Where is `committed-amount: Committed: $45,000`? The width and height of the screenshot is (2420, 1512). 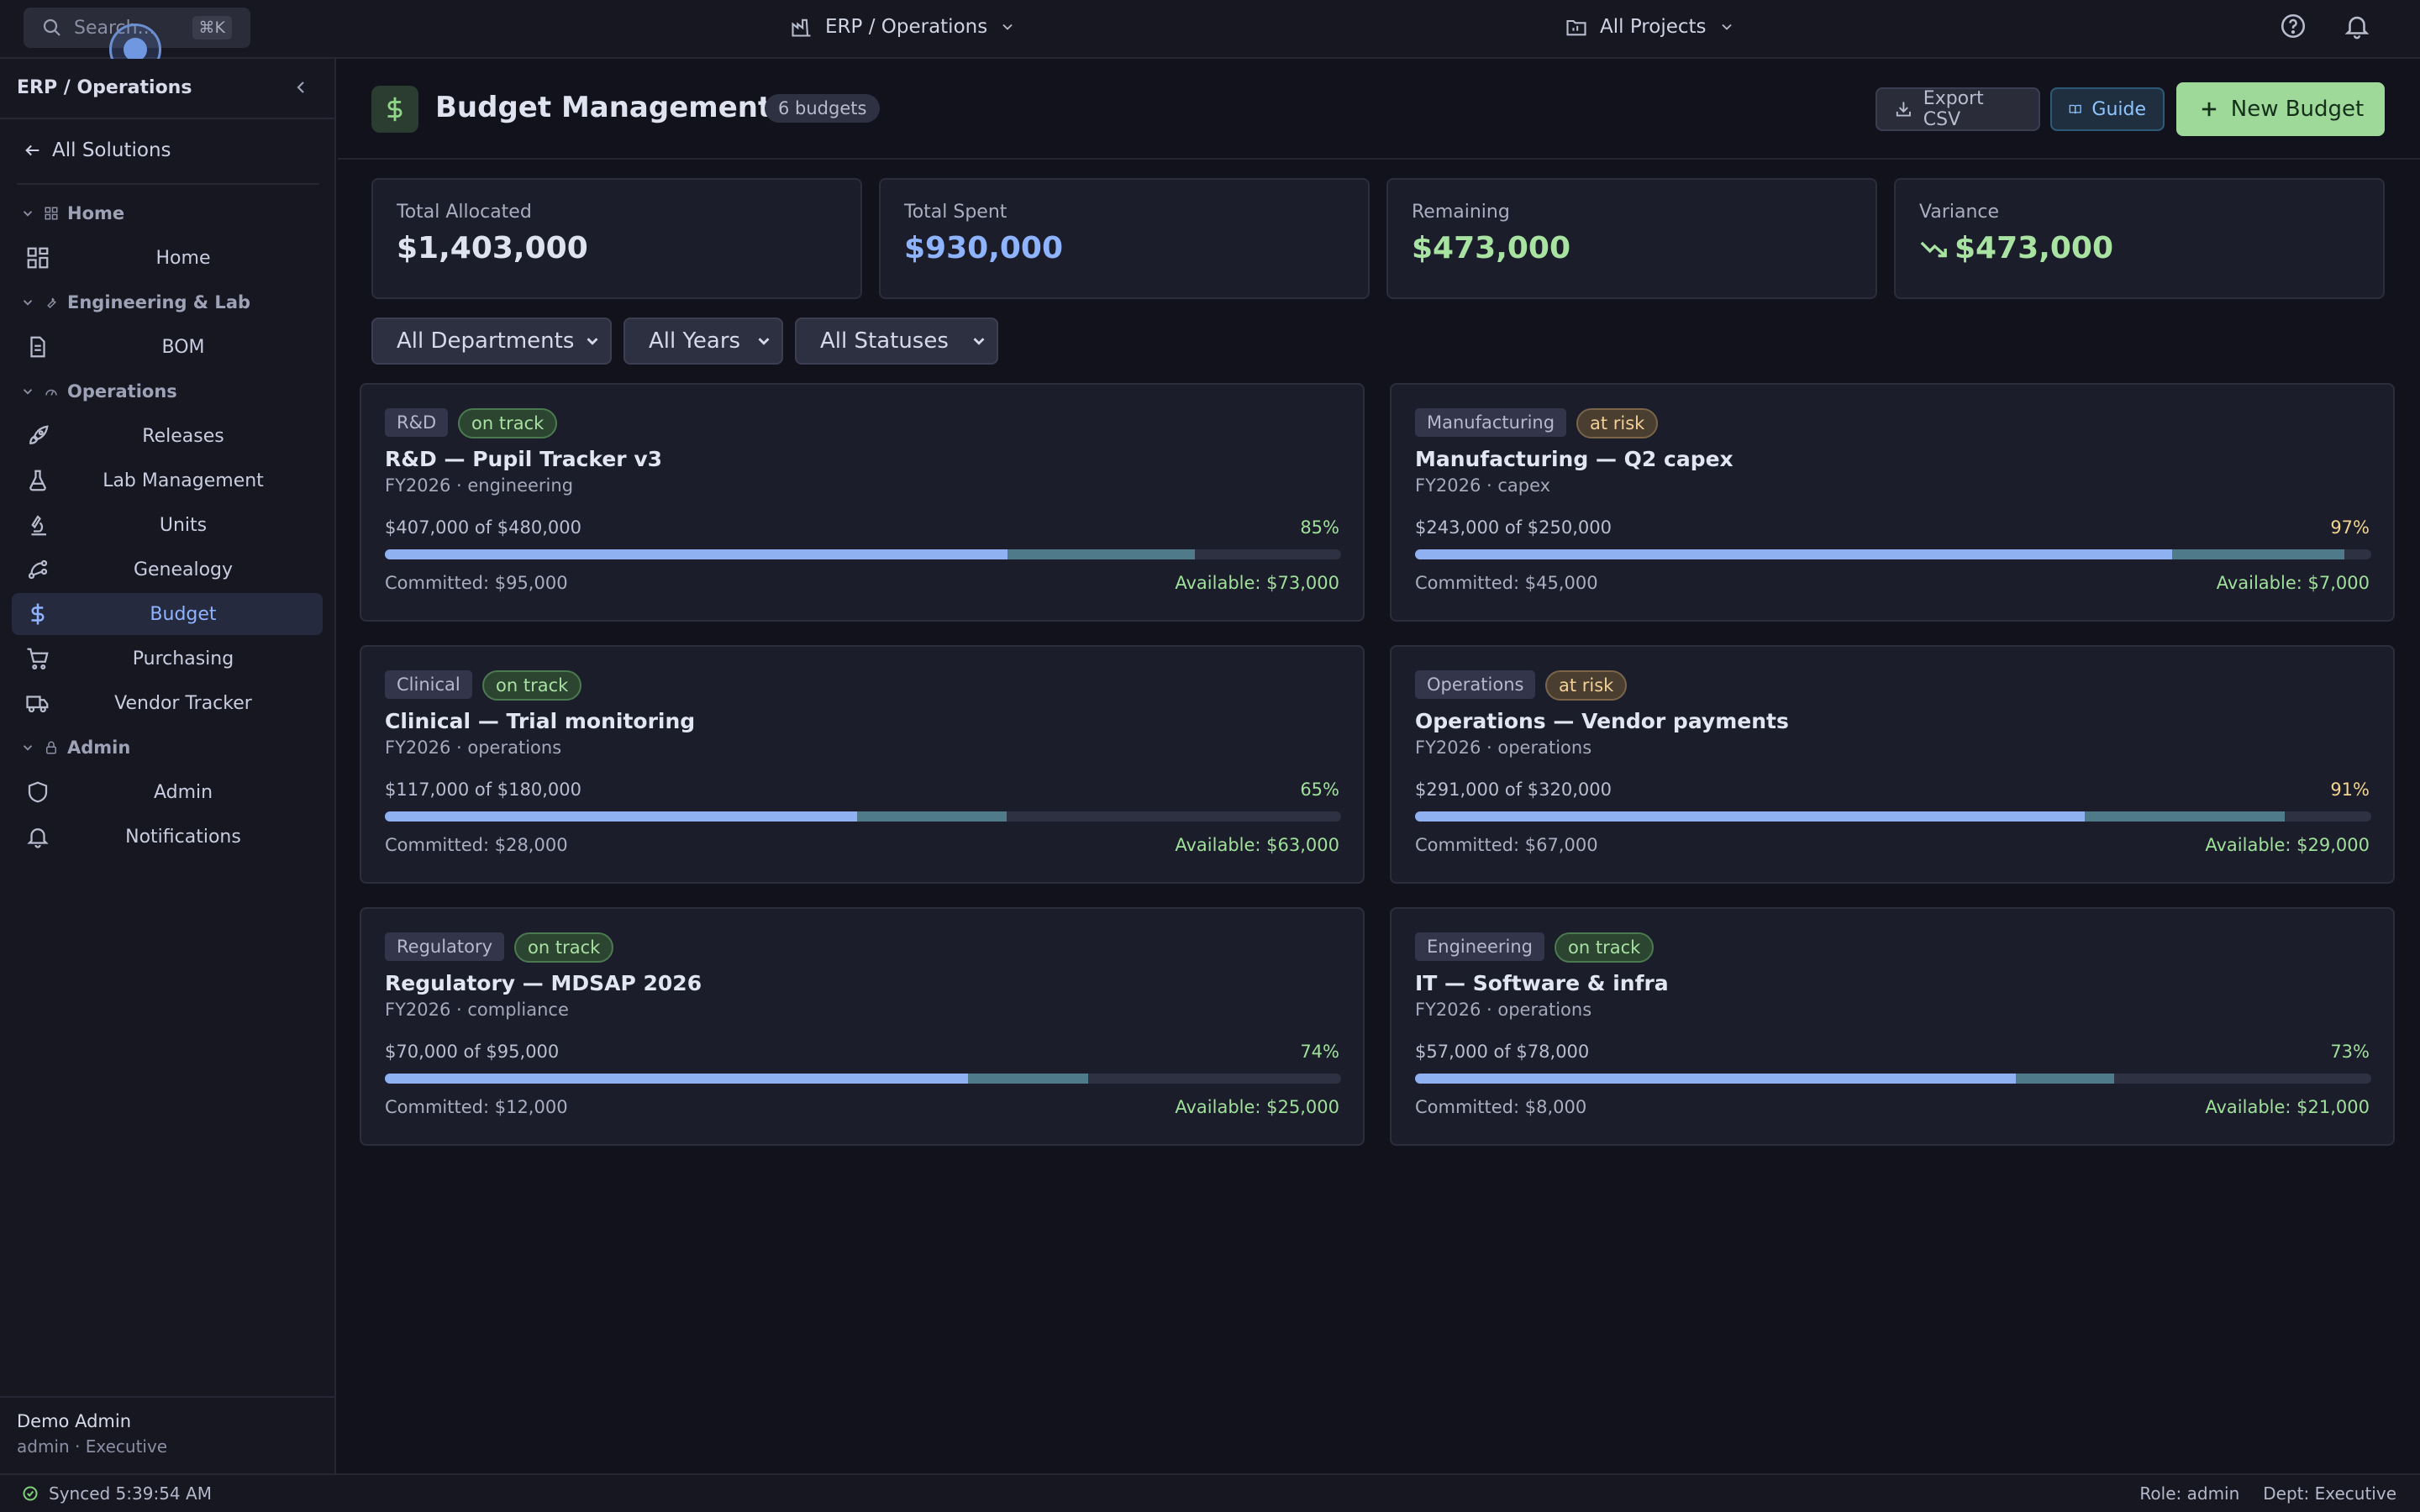 committed-amount: Committed: $45,000 is located at coordinates (1506, 583).